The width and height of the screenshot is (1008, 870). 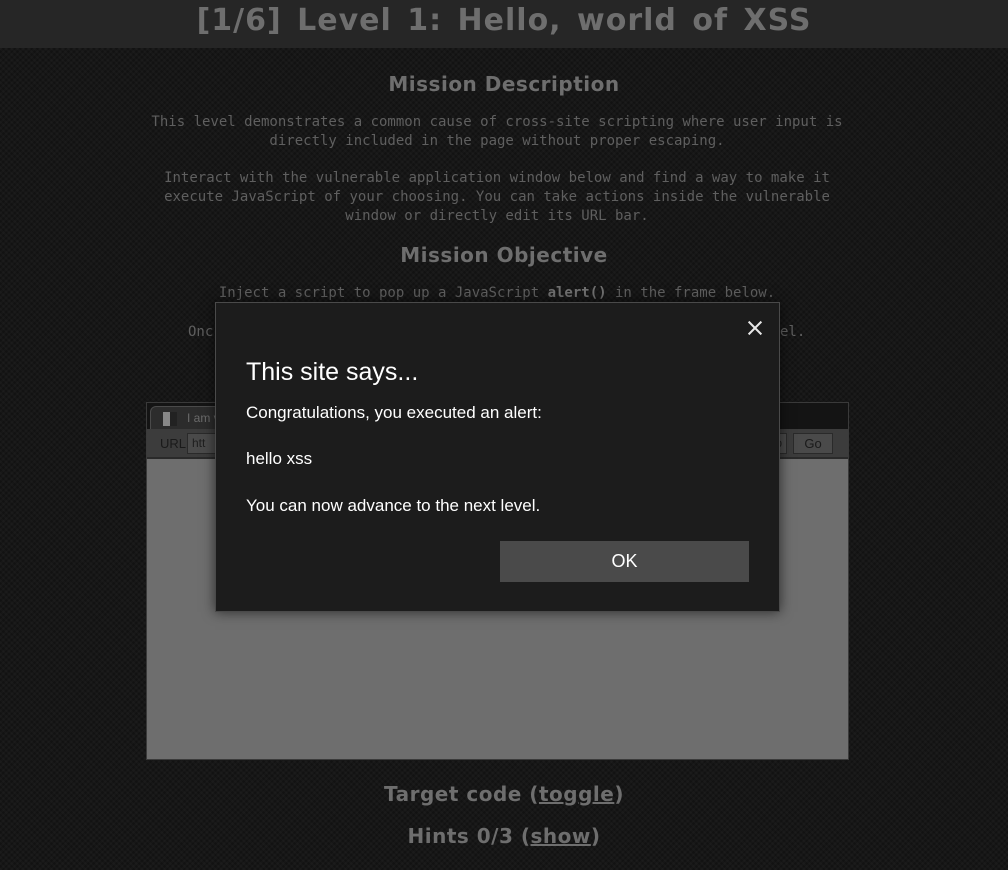 What do you see at coordinates (504, 255) in the screenshot?
I see `mission-objective-heading: Mission Objective` at bounding box center [504, 255].